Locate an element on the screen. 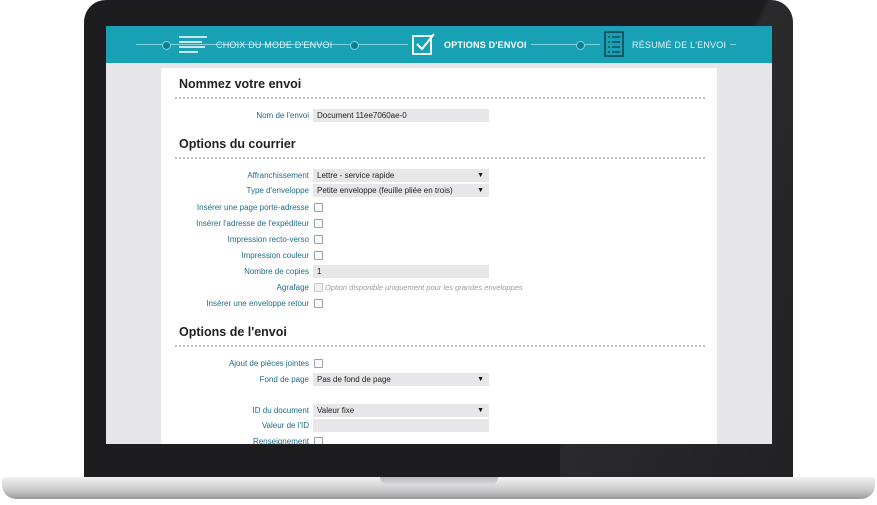 The width and height of the screenshot is (877, 505). section-title-name: Nommez votre envoi is located at coordinates (240, 84).